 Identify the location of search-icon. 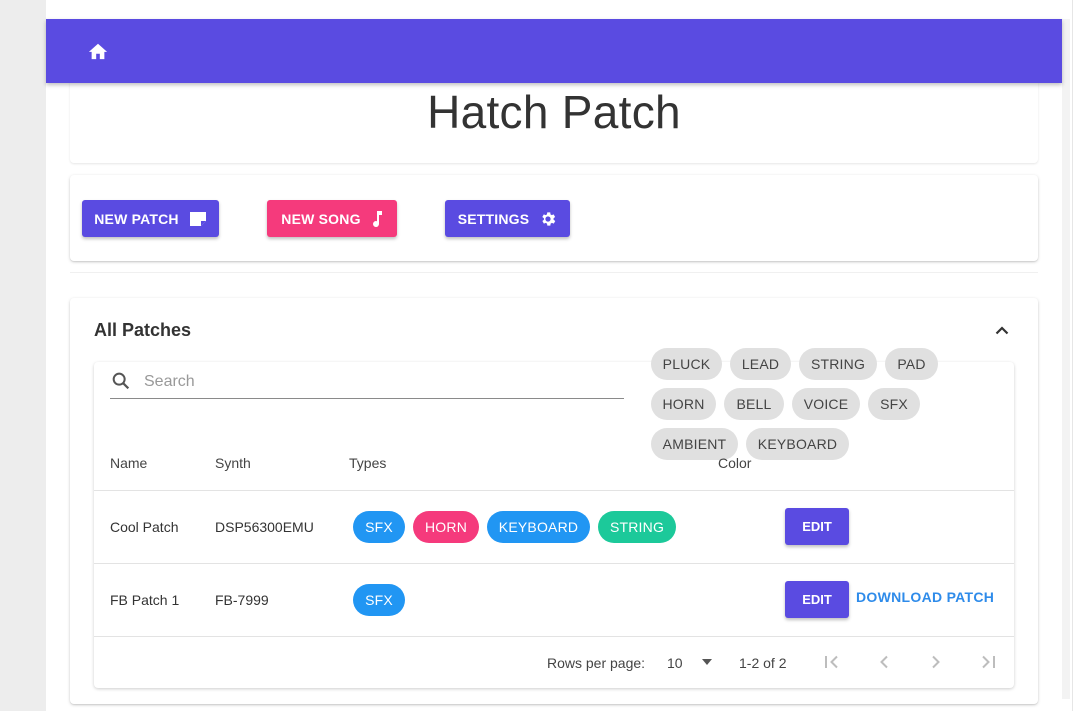
(121, 381).